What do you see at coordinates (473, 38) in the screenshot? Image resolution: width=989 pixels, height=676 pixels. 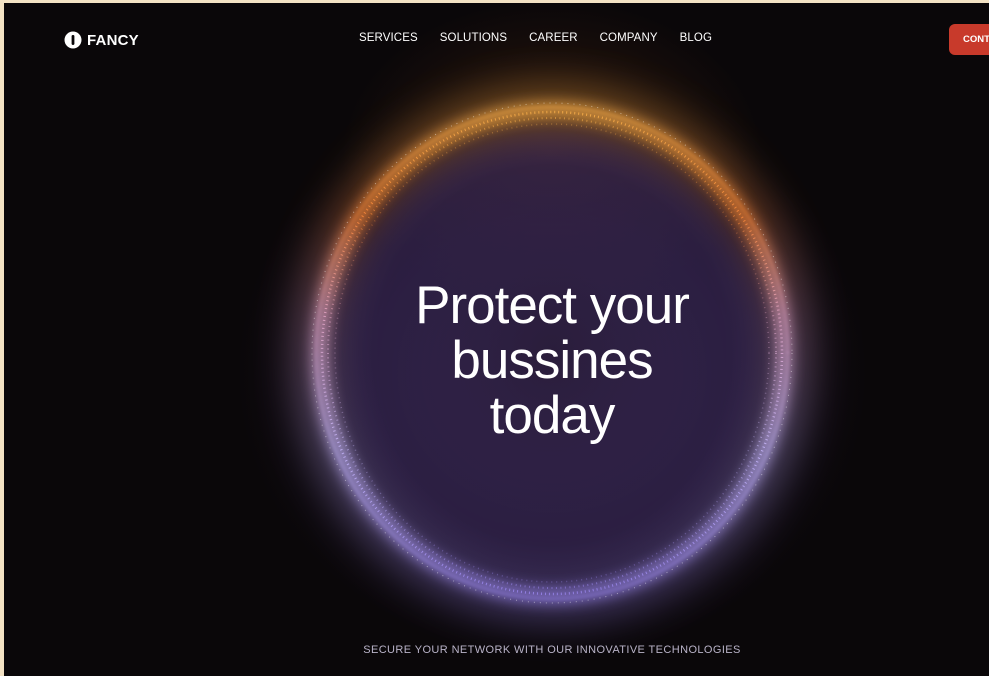 I see `nav-item-solutions: SOLUTIONS` at bounding box center [473, 38].